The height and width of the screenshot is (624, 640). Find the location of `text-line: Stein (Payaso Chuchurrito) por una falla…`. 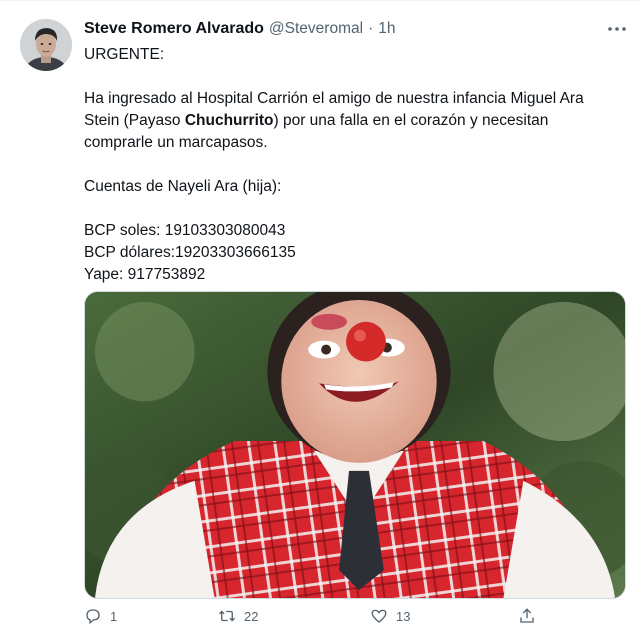

text-line: Stein (Payaso Chuchurrito) por una falla… is located at coordinates (354, 121).